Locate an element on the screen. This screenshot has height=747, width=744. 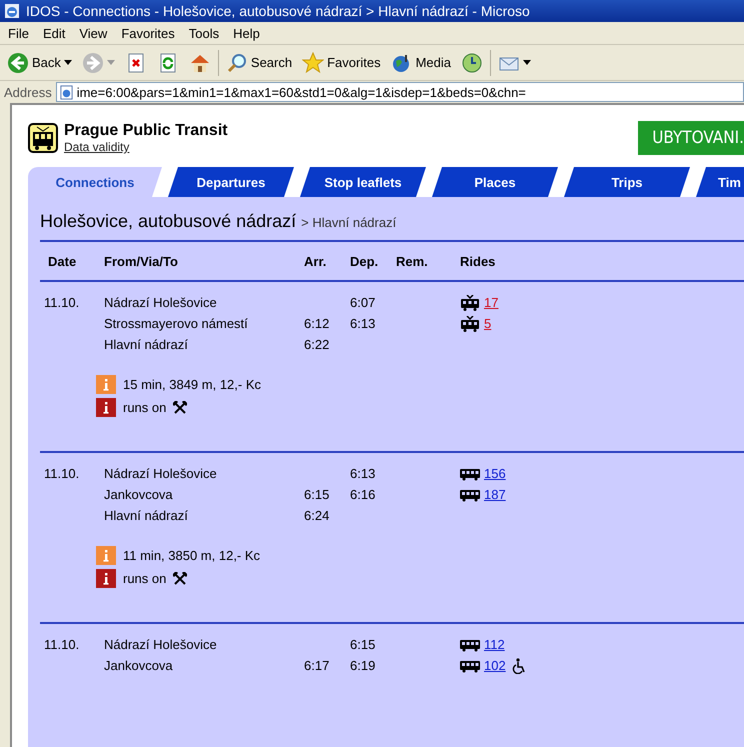
departure-time: 6:16 is located at coordinates (363, 494).